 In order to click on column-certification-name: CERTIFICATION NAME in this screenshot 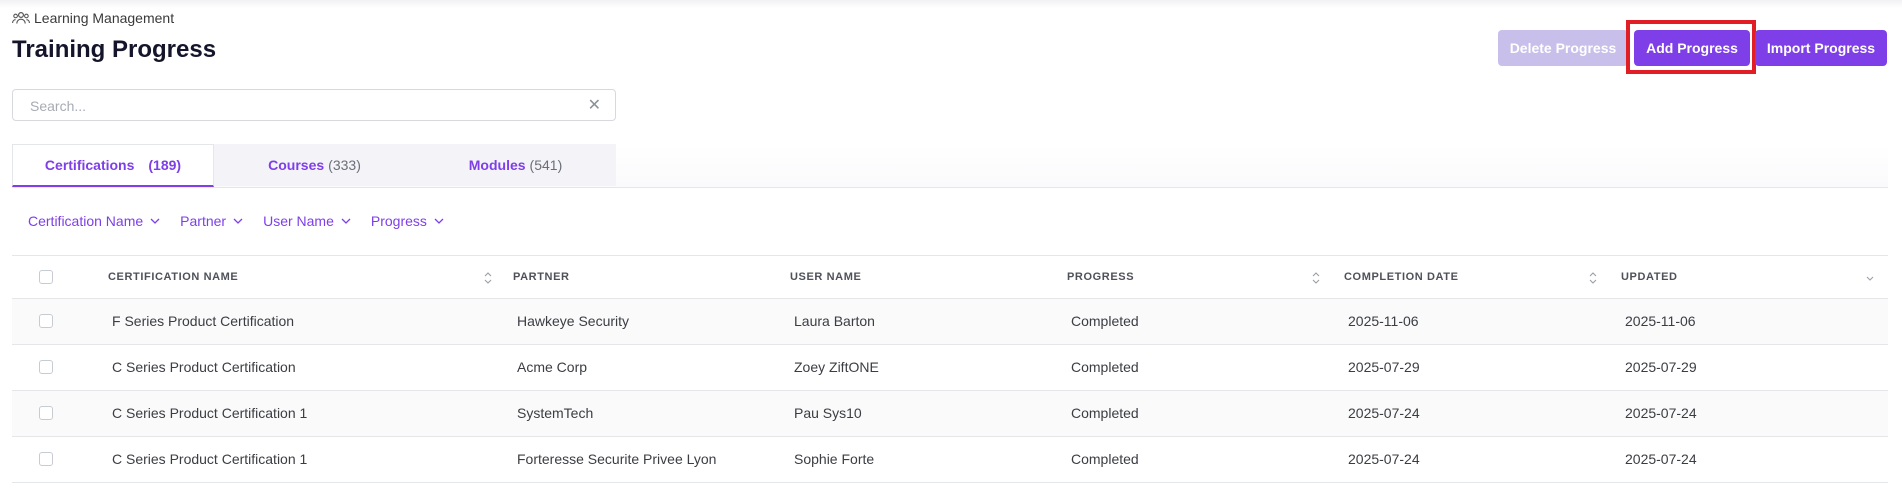, I will do `click(173, 277)`.